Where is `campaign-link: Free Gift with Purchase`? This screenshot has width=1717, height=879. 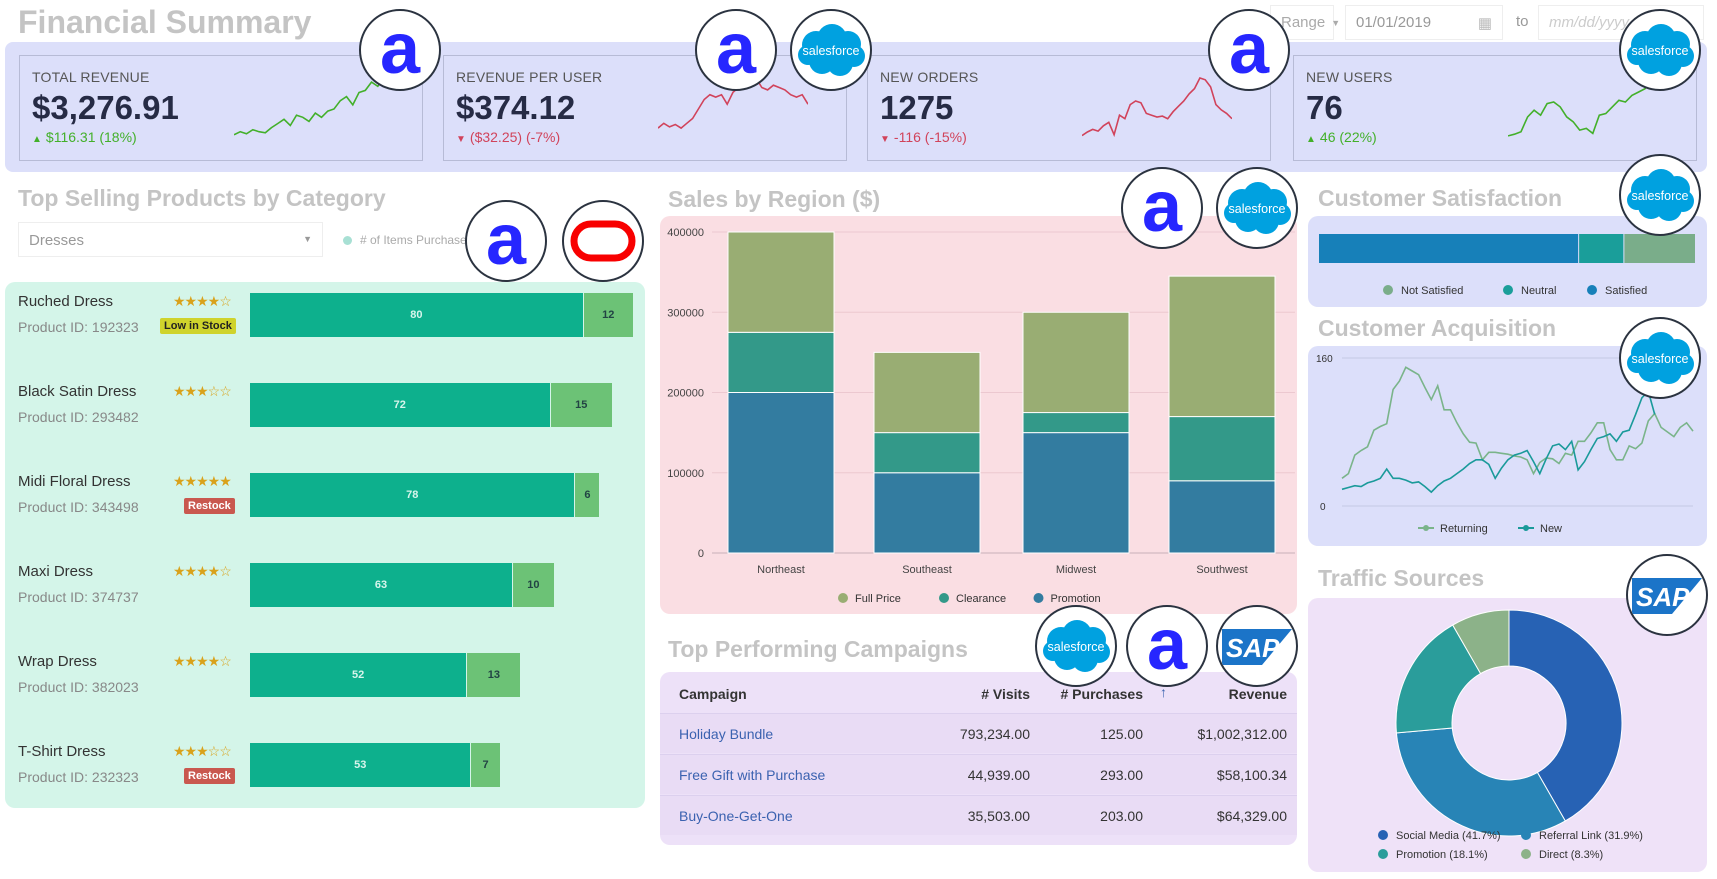
campaign-link: Free Gift with Purchase is located at coordinates (752, 775).